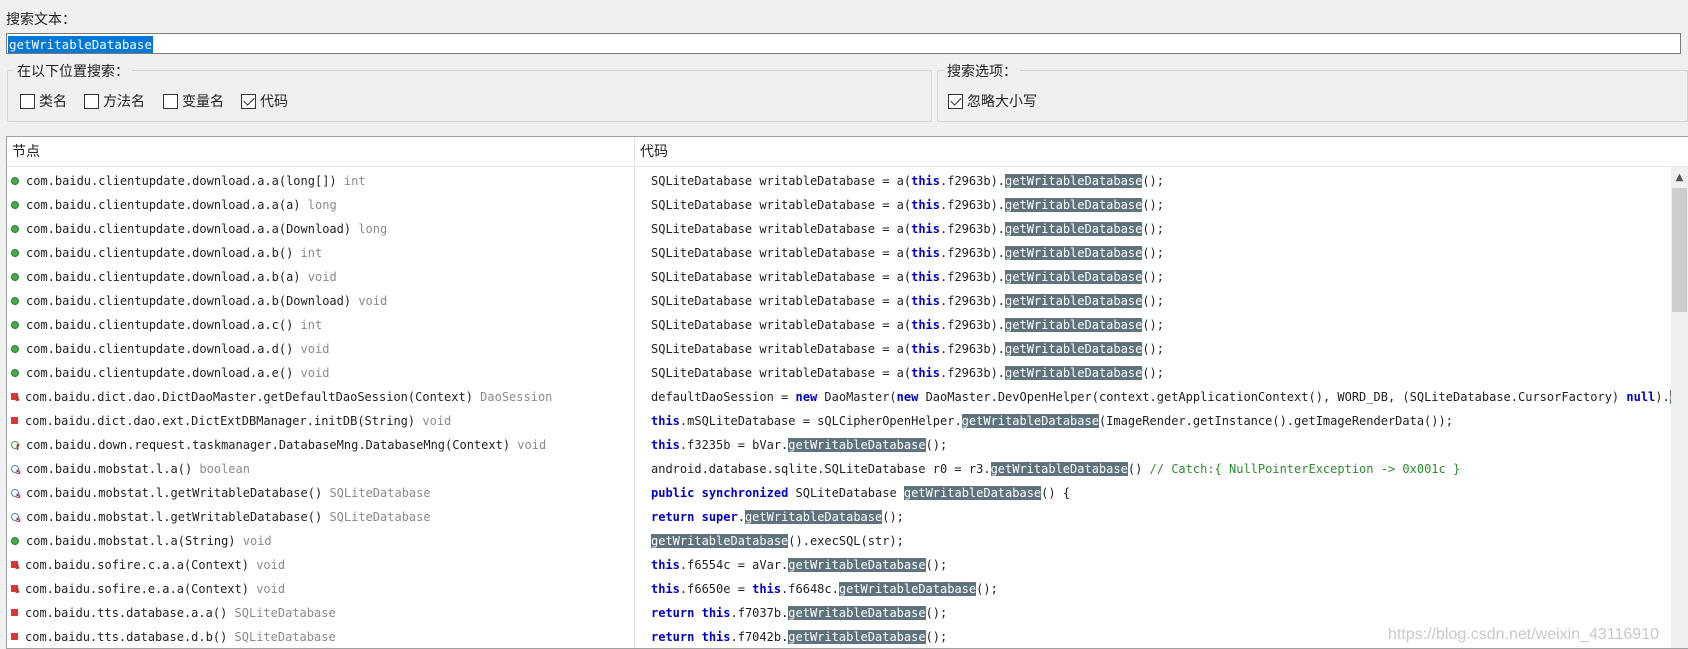  What do you see at coordinates (109, 469) in the screenshot?
I see `node-name: com.baidu.mobstat.l.a()` at bounding box center [109, 469].